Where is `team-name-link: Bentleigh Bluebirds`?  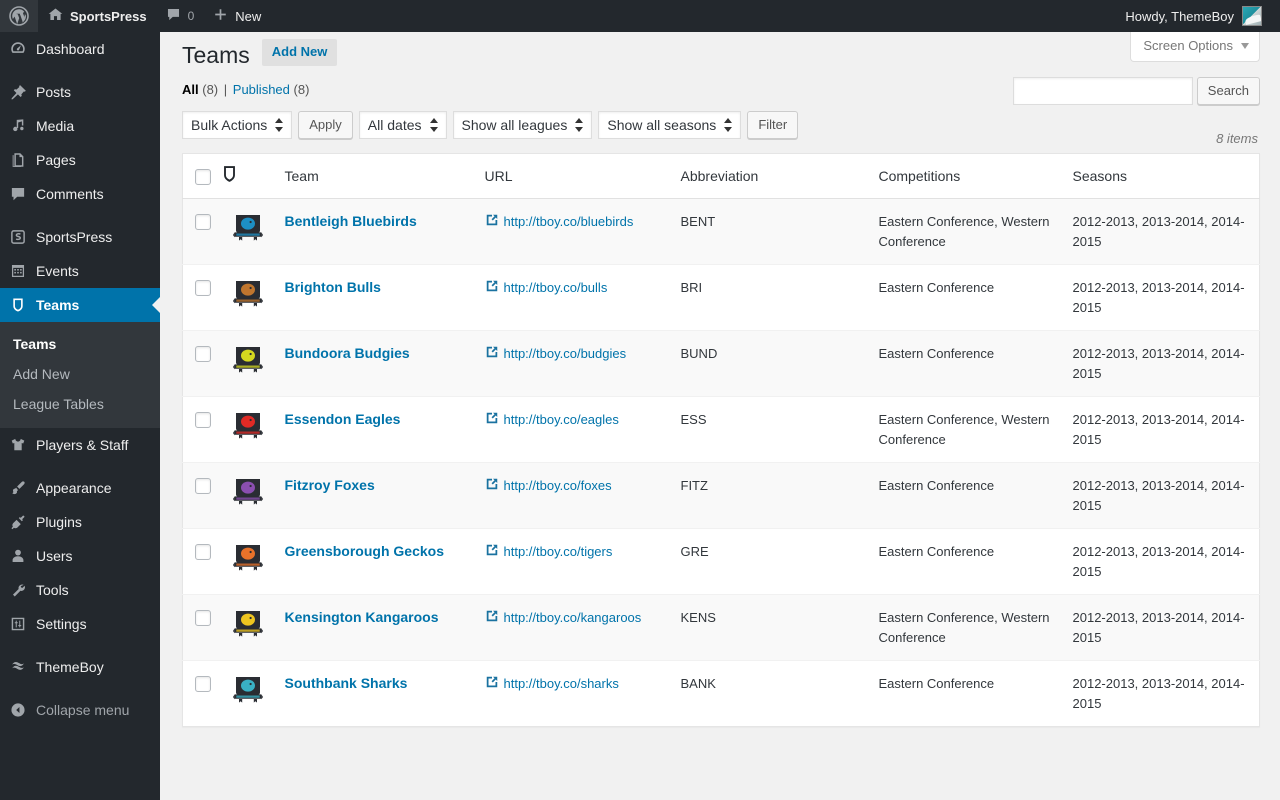
team-name-link: Bentleigh Bluebirds is located at coordinates (351, 221).